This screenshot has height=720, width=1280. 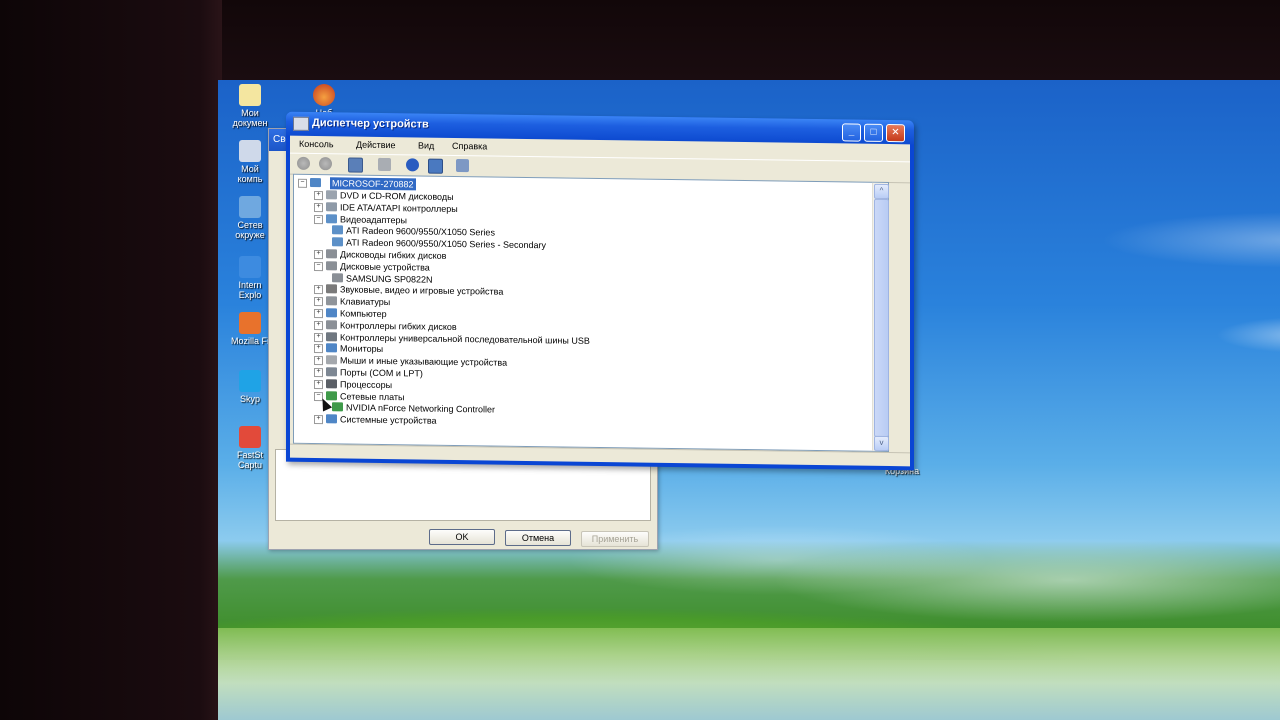 What do you see at coordinates (895, 133) in the screenshot?
I see `close-button: ✕` at bounding box center [895, 133].